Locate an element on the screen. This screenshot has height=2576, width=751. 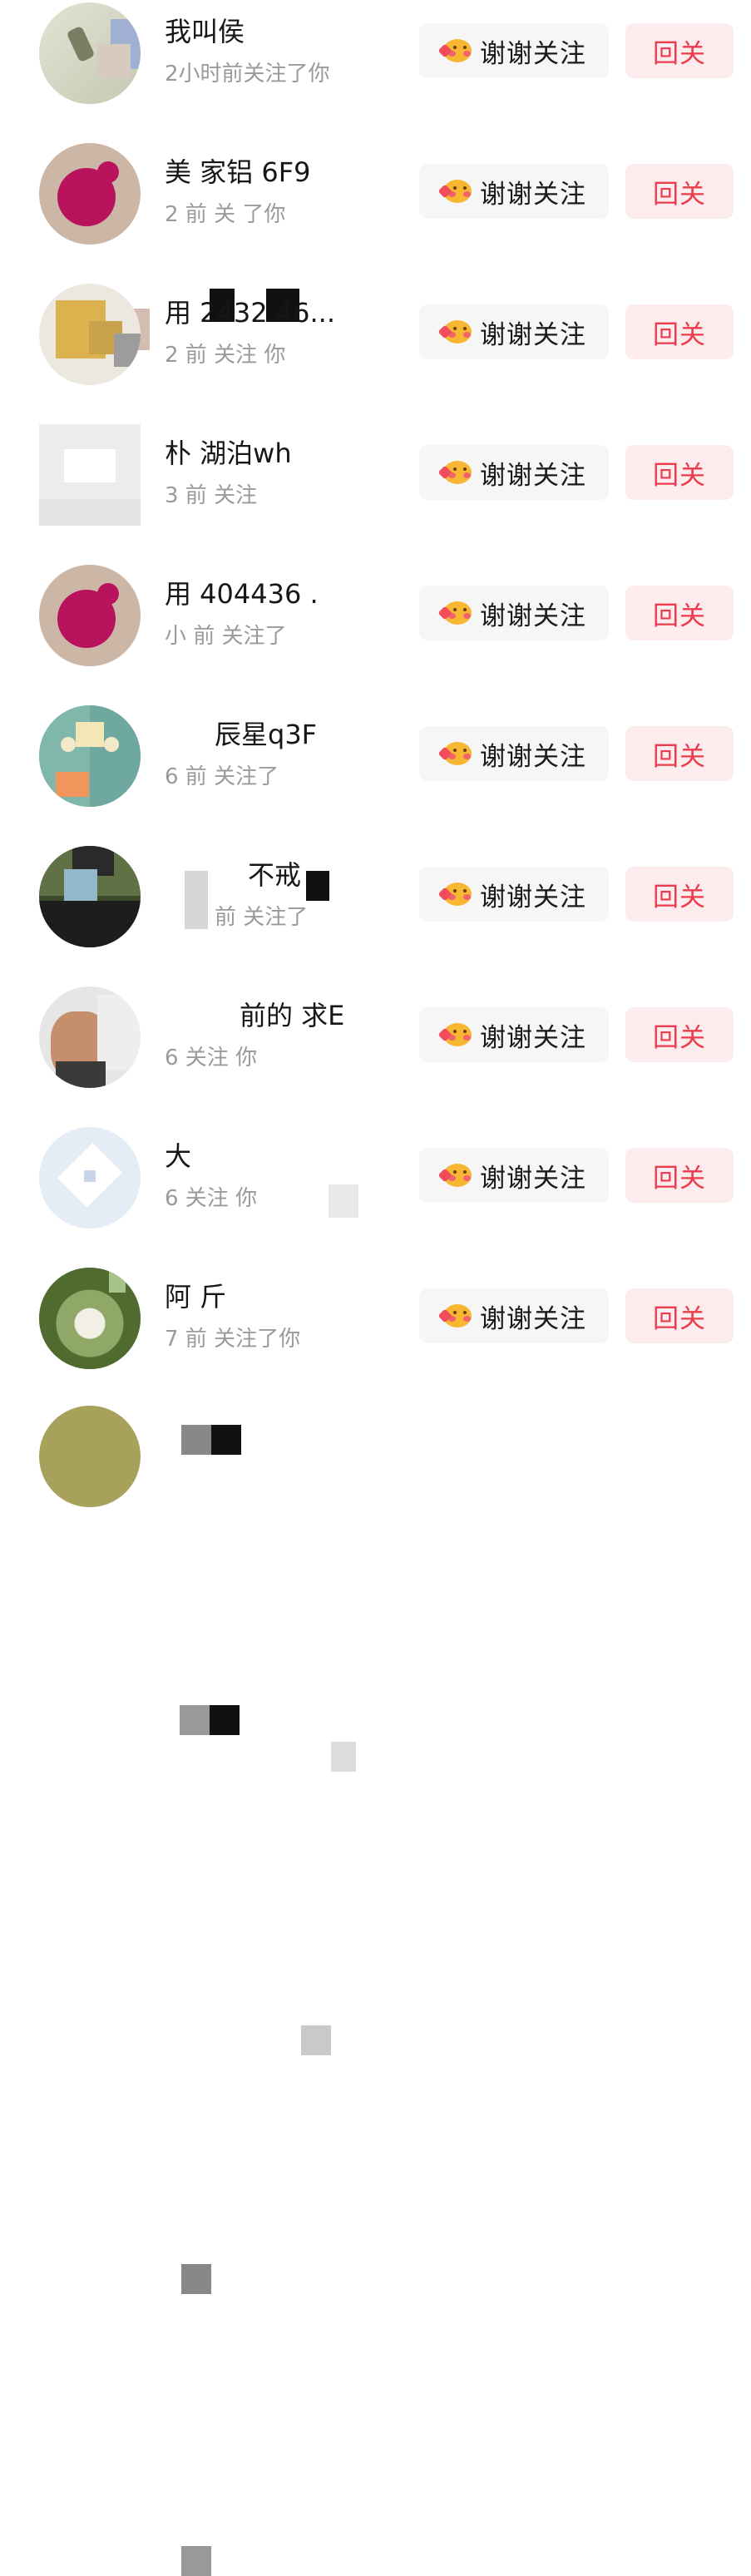
follower-name: 大 is located at coordinates (277, 1156).